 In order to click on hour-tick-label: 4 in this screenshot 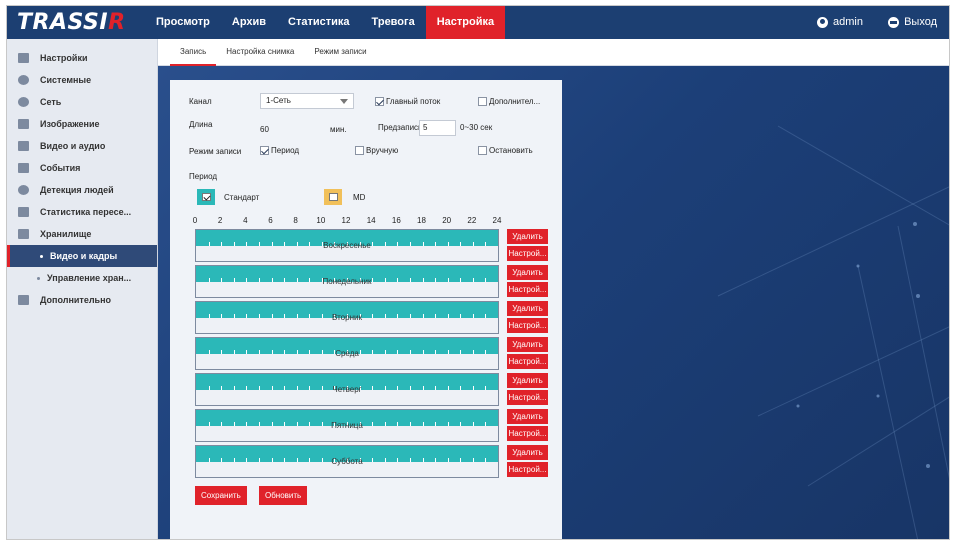, I will do `click(245, 220)`.